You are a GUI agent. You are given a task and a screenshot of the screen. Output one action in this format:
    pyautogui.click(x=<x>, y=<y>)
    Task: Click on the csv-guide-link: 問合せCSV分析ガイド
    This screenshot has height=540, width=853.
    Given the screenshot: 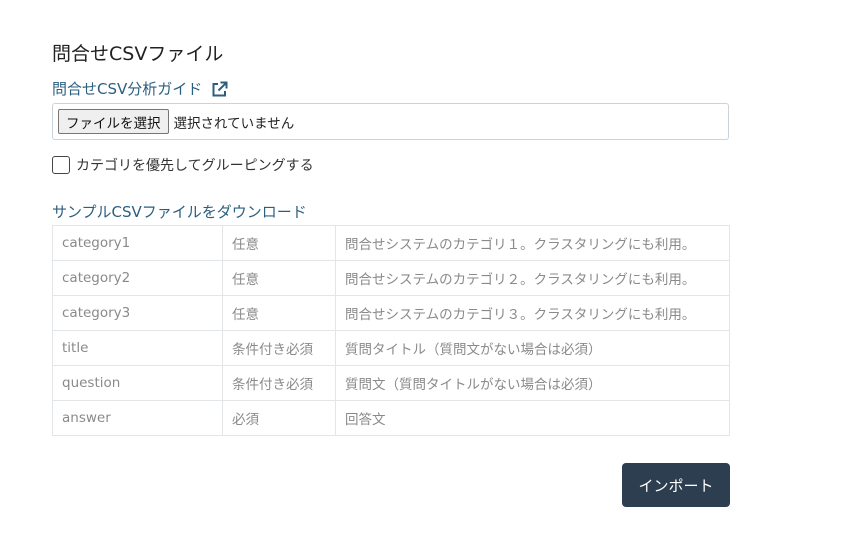 What is the action you would take?
    pyautogui.click(x=140, y=89)
    